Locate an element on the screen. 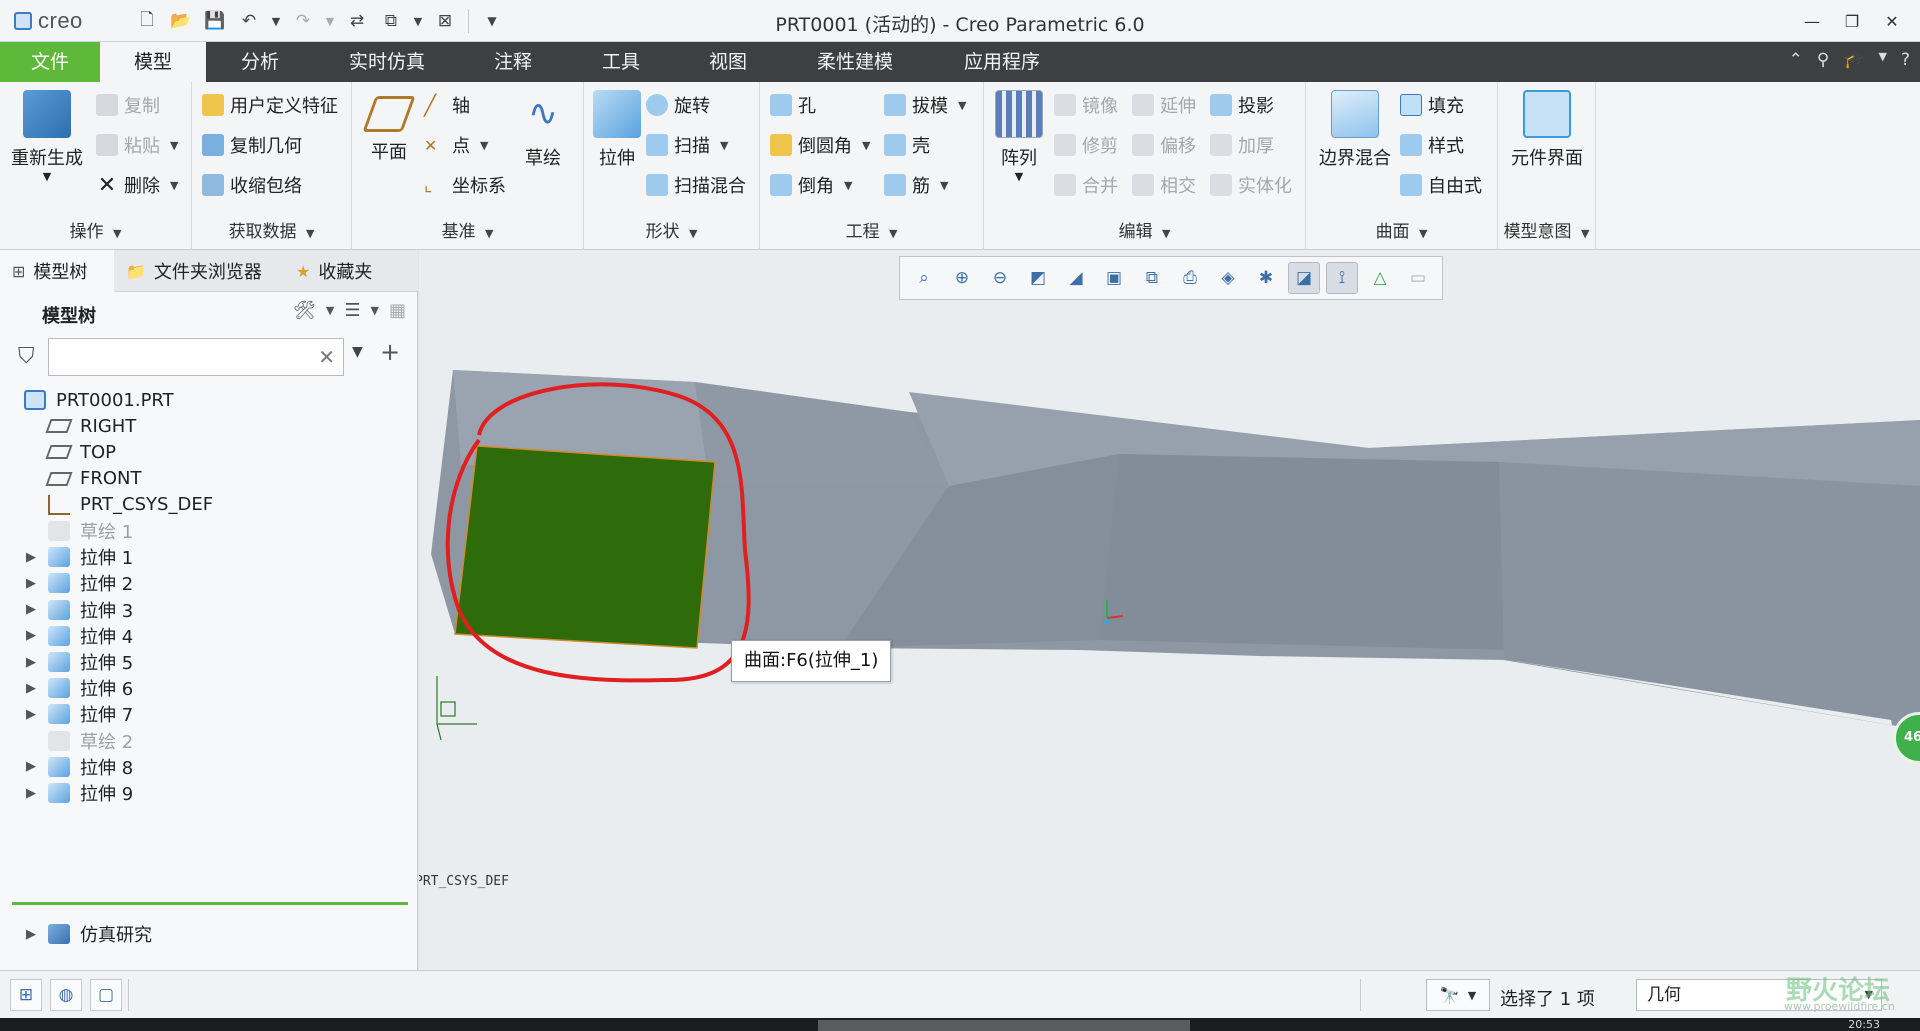 The height and width of the screenshot is (1031, 1920). project-button: 投影 is located at coordinates (1242, 105).